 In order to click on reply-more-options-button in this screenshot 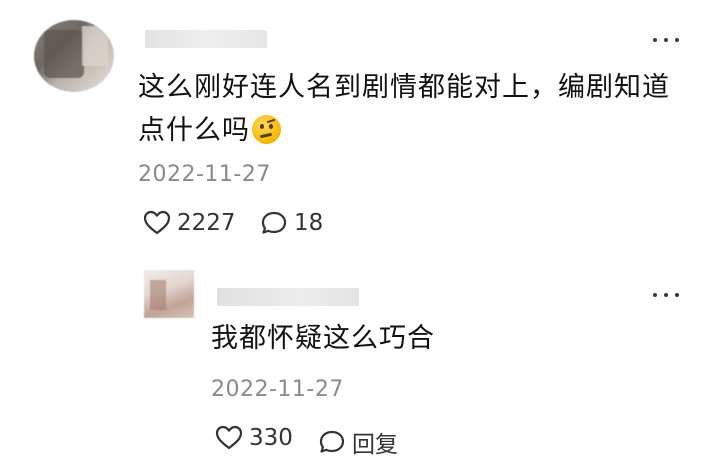, I will do `click(666, 295)`.